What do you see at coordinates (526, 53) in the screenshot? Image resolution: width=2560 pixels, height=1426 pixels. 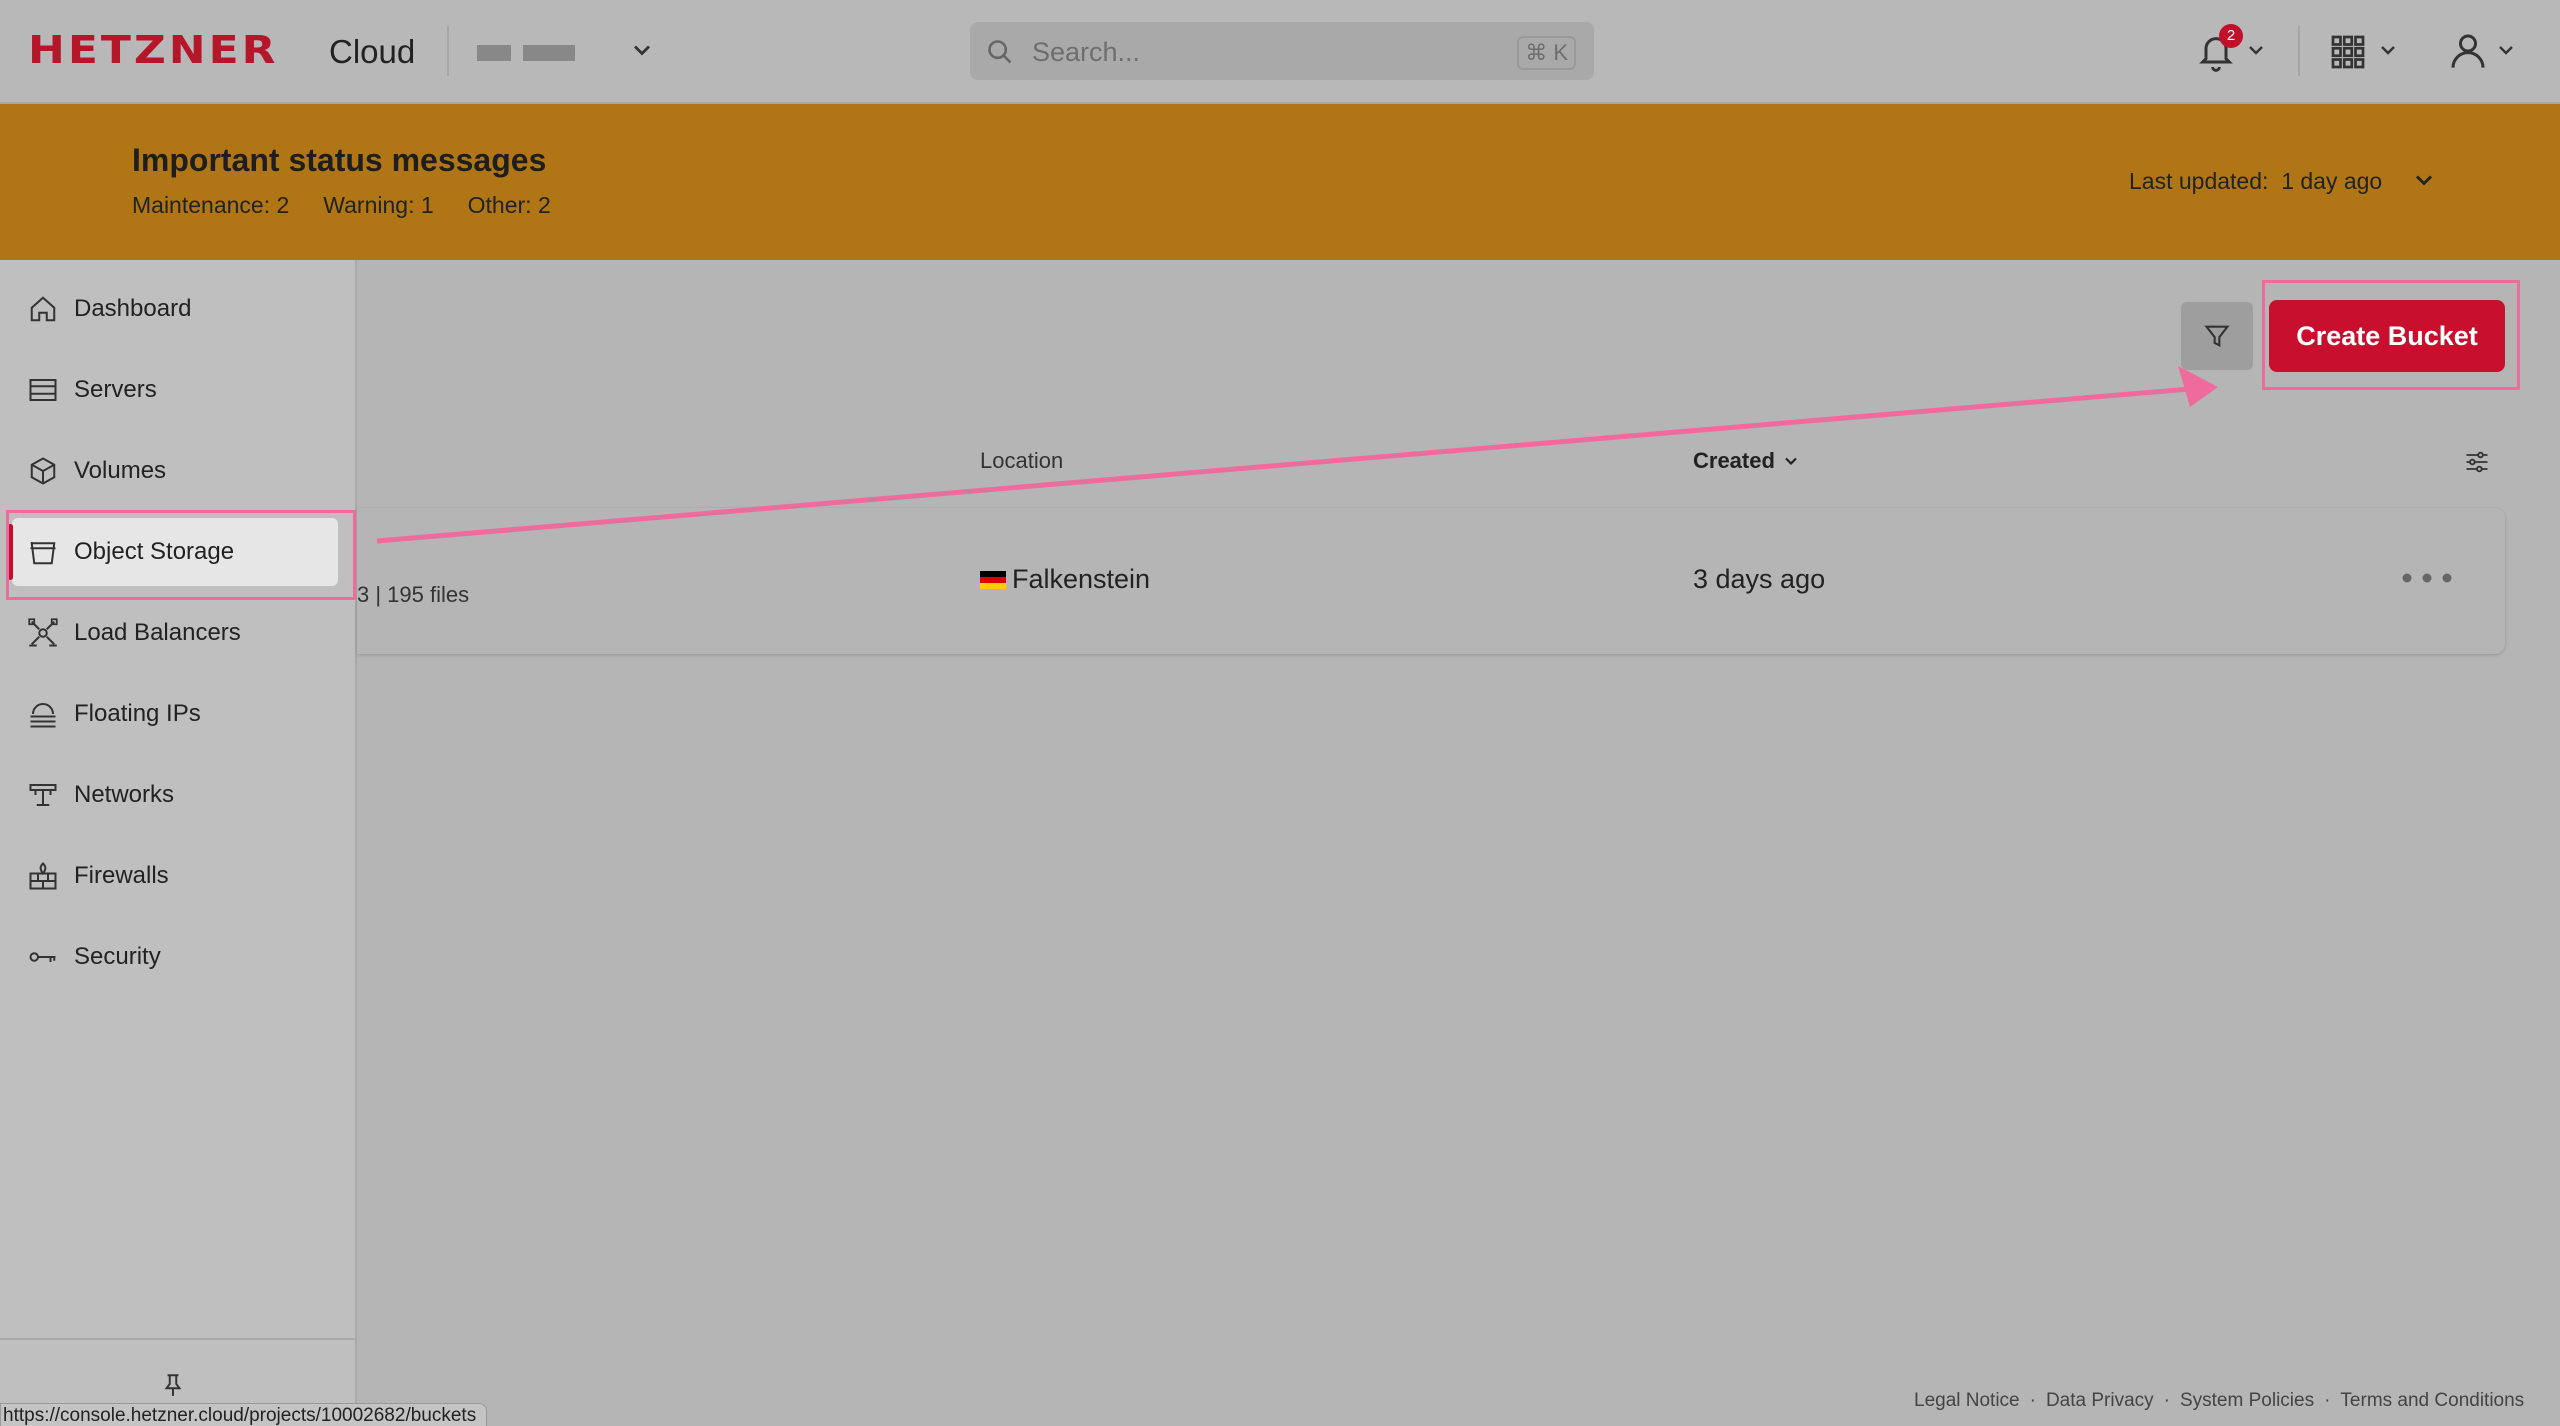 I see `project-selector` at bounding box center [526, 53].